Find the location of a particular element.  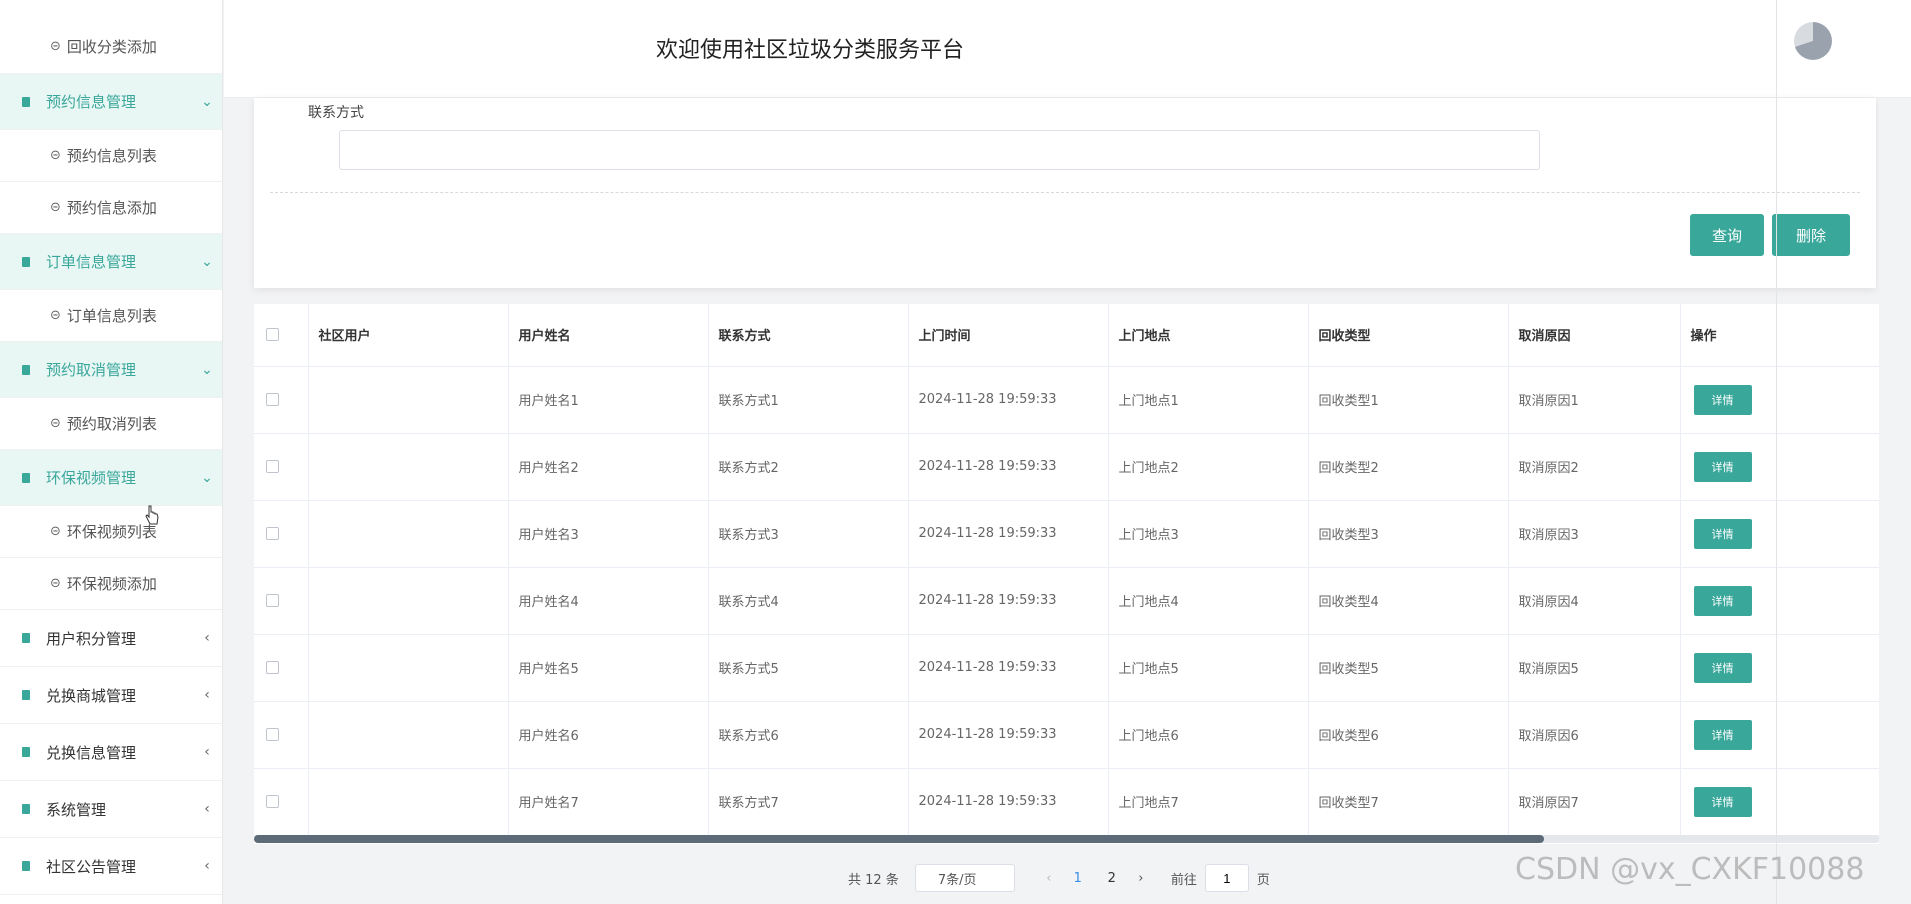

sidebar-group-header: 系统管理 ‹ is located at coordinates (111, 809).